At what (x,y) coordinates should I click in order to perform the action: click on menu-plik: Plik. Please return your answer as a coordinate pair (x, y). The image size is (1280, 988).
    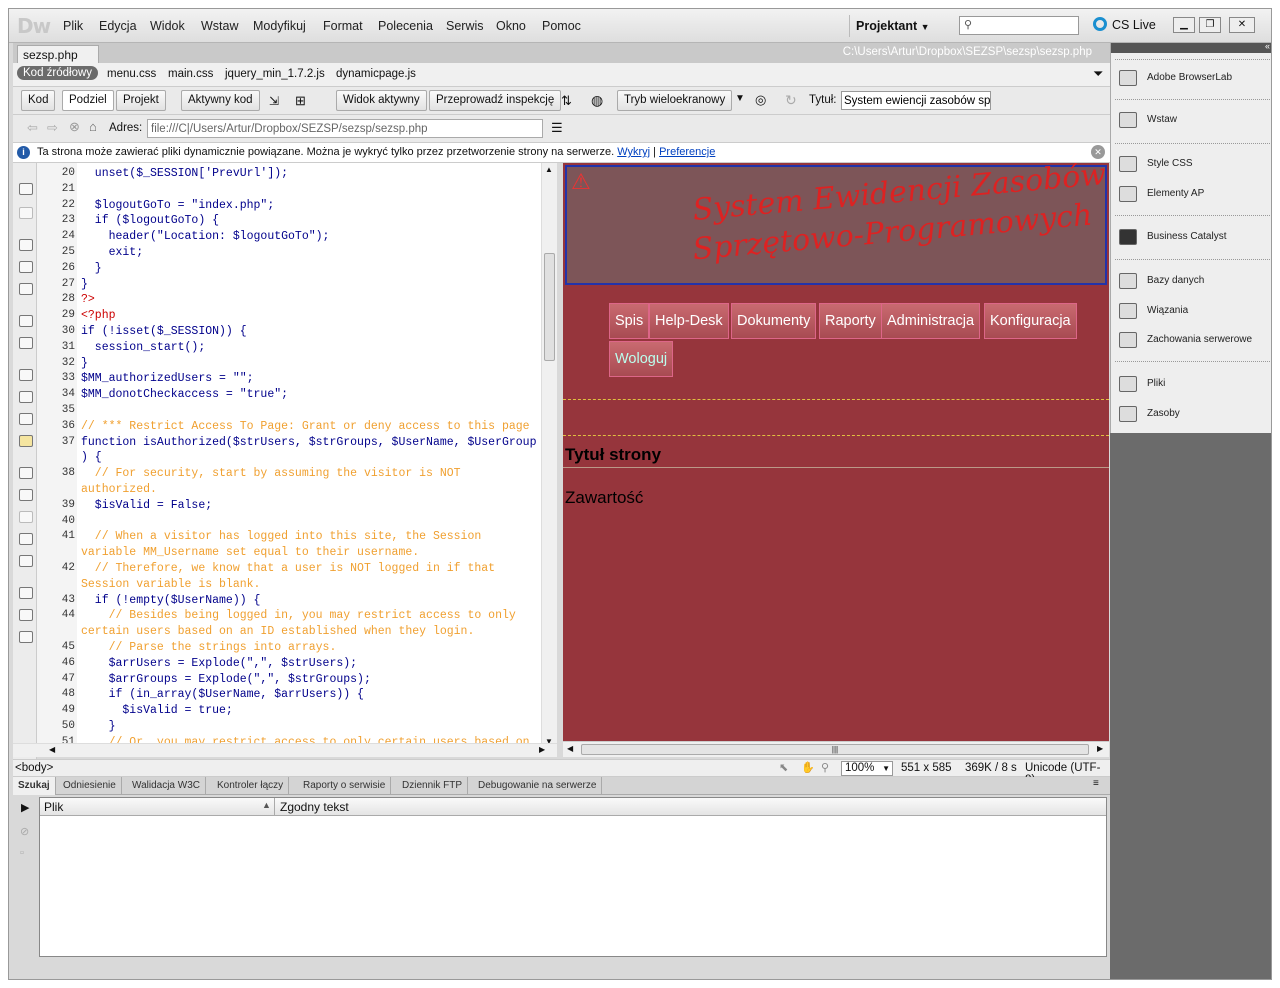
    Looking at the image, I should click on (73, 26).